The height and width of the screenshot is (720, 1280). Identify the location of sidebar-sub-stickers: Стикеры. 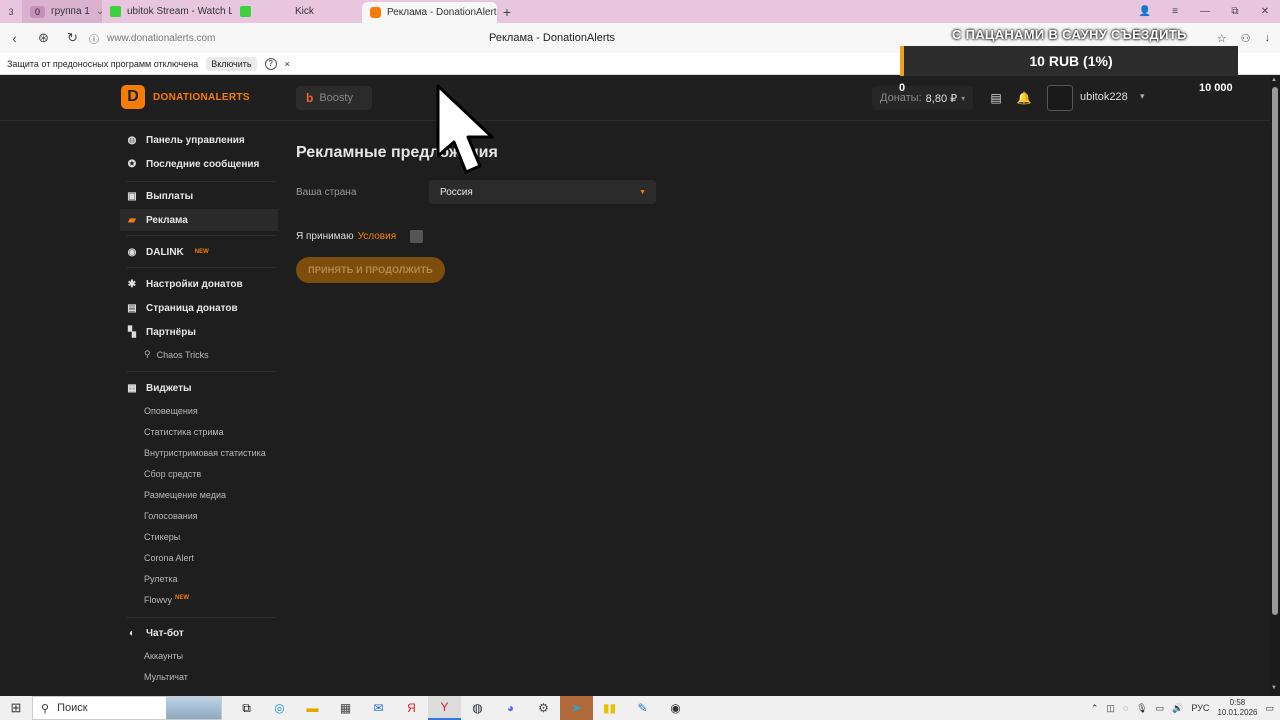
(162, 537).